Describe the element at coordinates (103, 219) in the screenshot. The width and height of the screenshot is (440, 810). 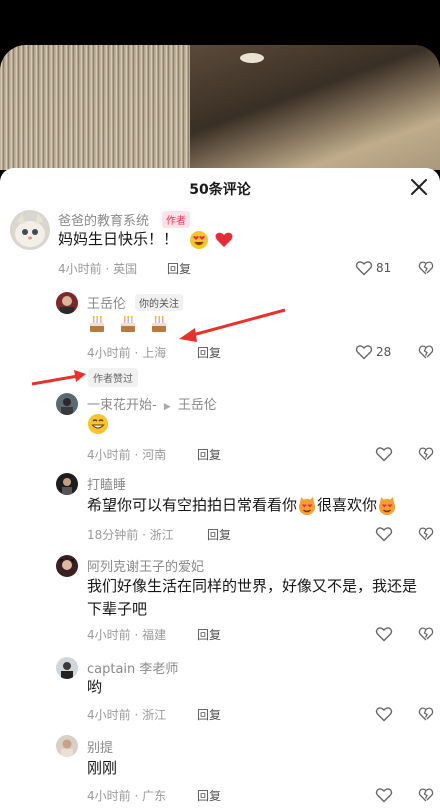
I see `comment-username: 爸爸的教育系统` at that location.